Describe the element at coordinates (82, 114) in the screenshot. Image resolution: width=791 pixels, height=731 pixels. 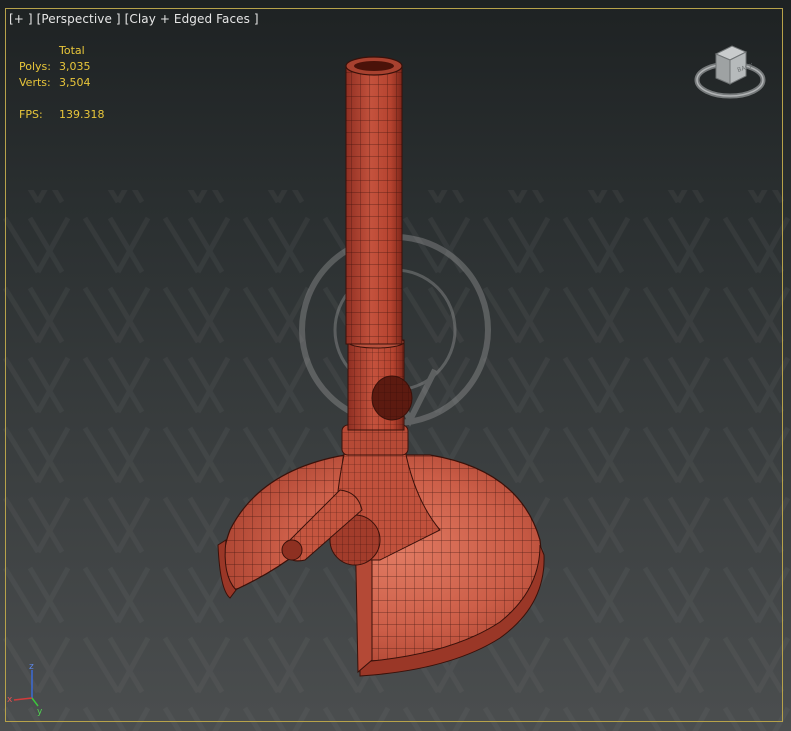
I see `fps-value: 139.318` at that location.